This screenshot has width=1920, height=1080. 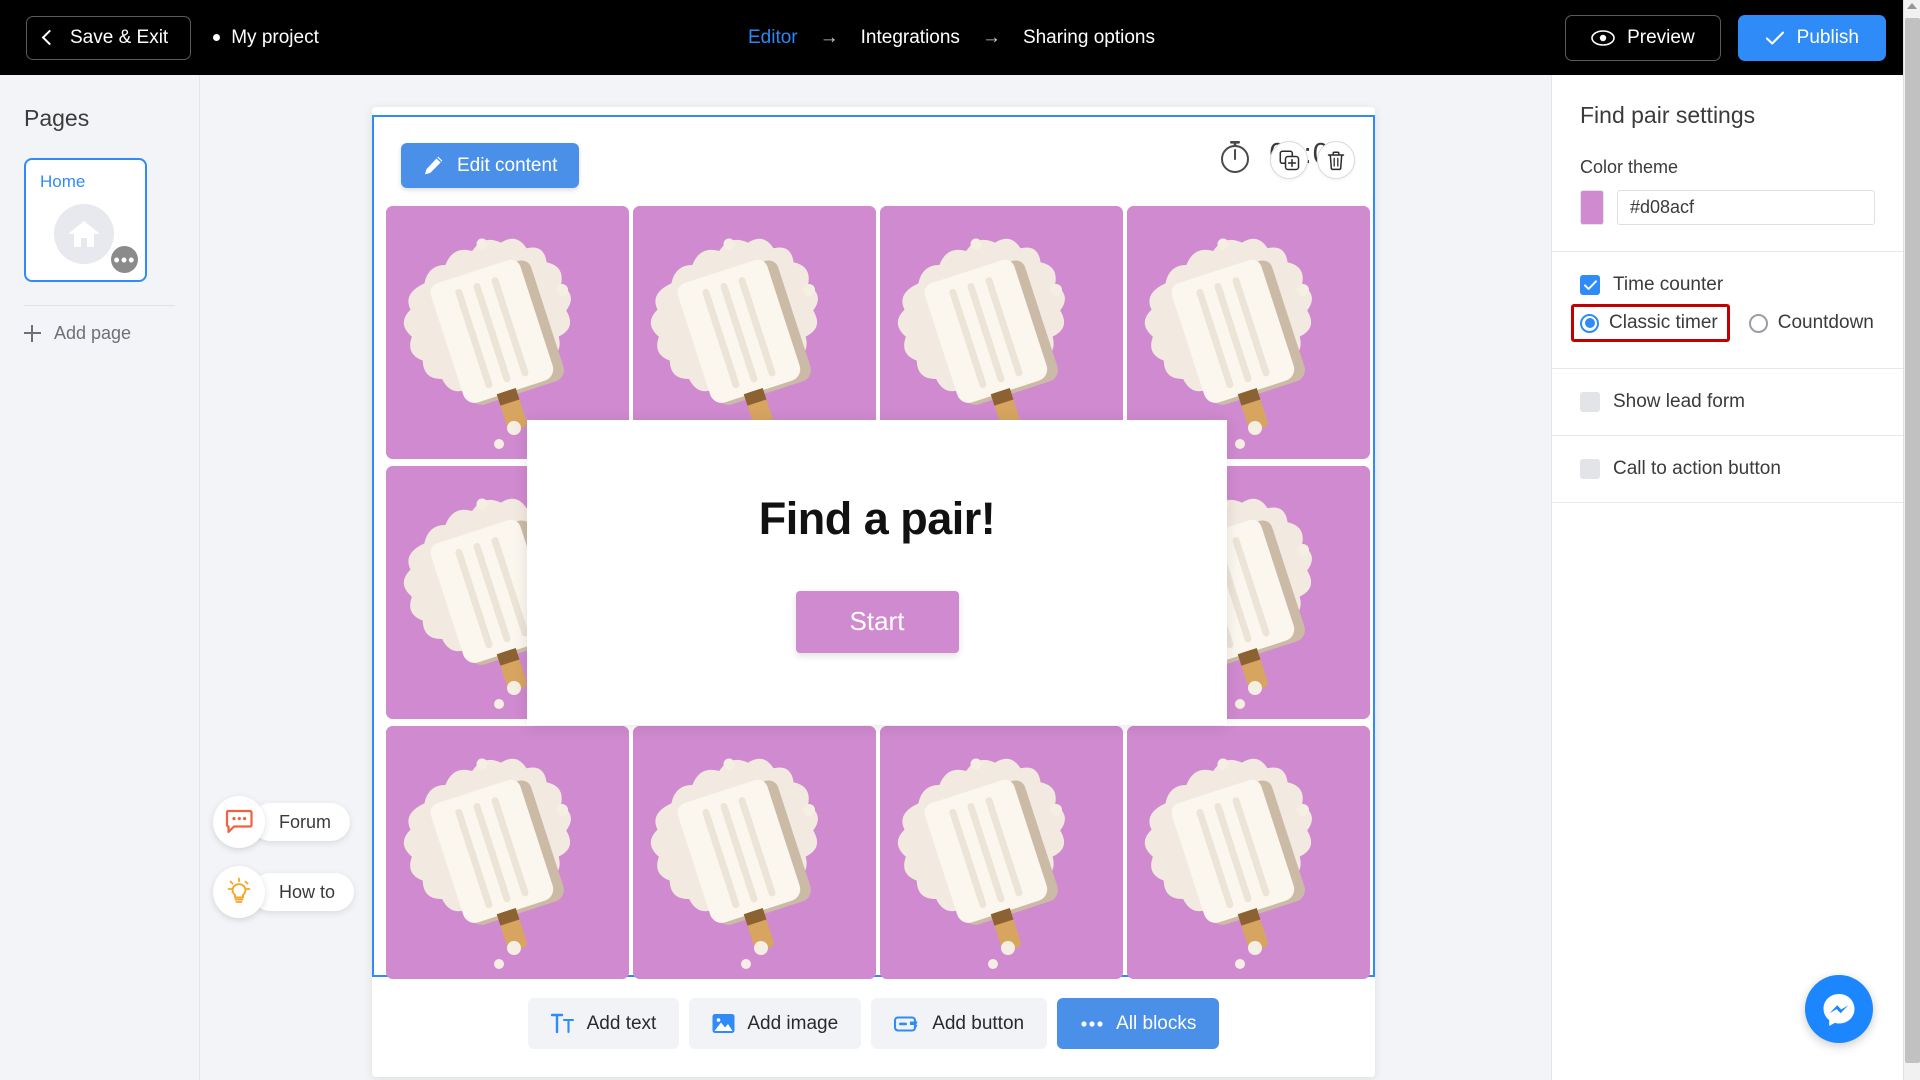 What do you see at coordinates (1912, 6) in the screenshot?
I see `scroll-up-arrow-icon` at bounding box center [1912, 6].